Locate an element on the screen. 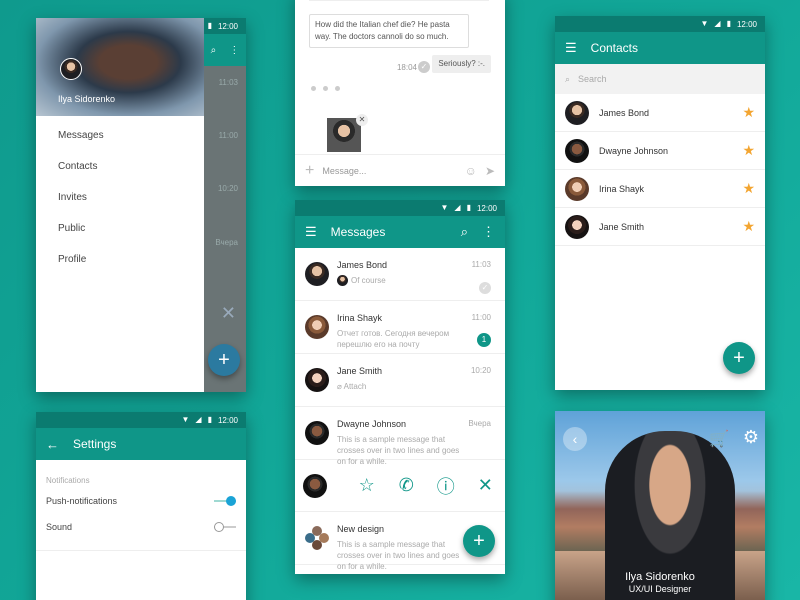  setting-row: Sound is located at coordinates (141, 527).